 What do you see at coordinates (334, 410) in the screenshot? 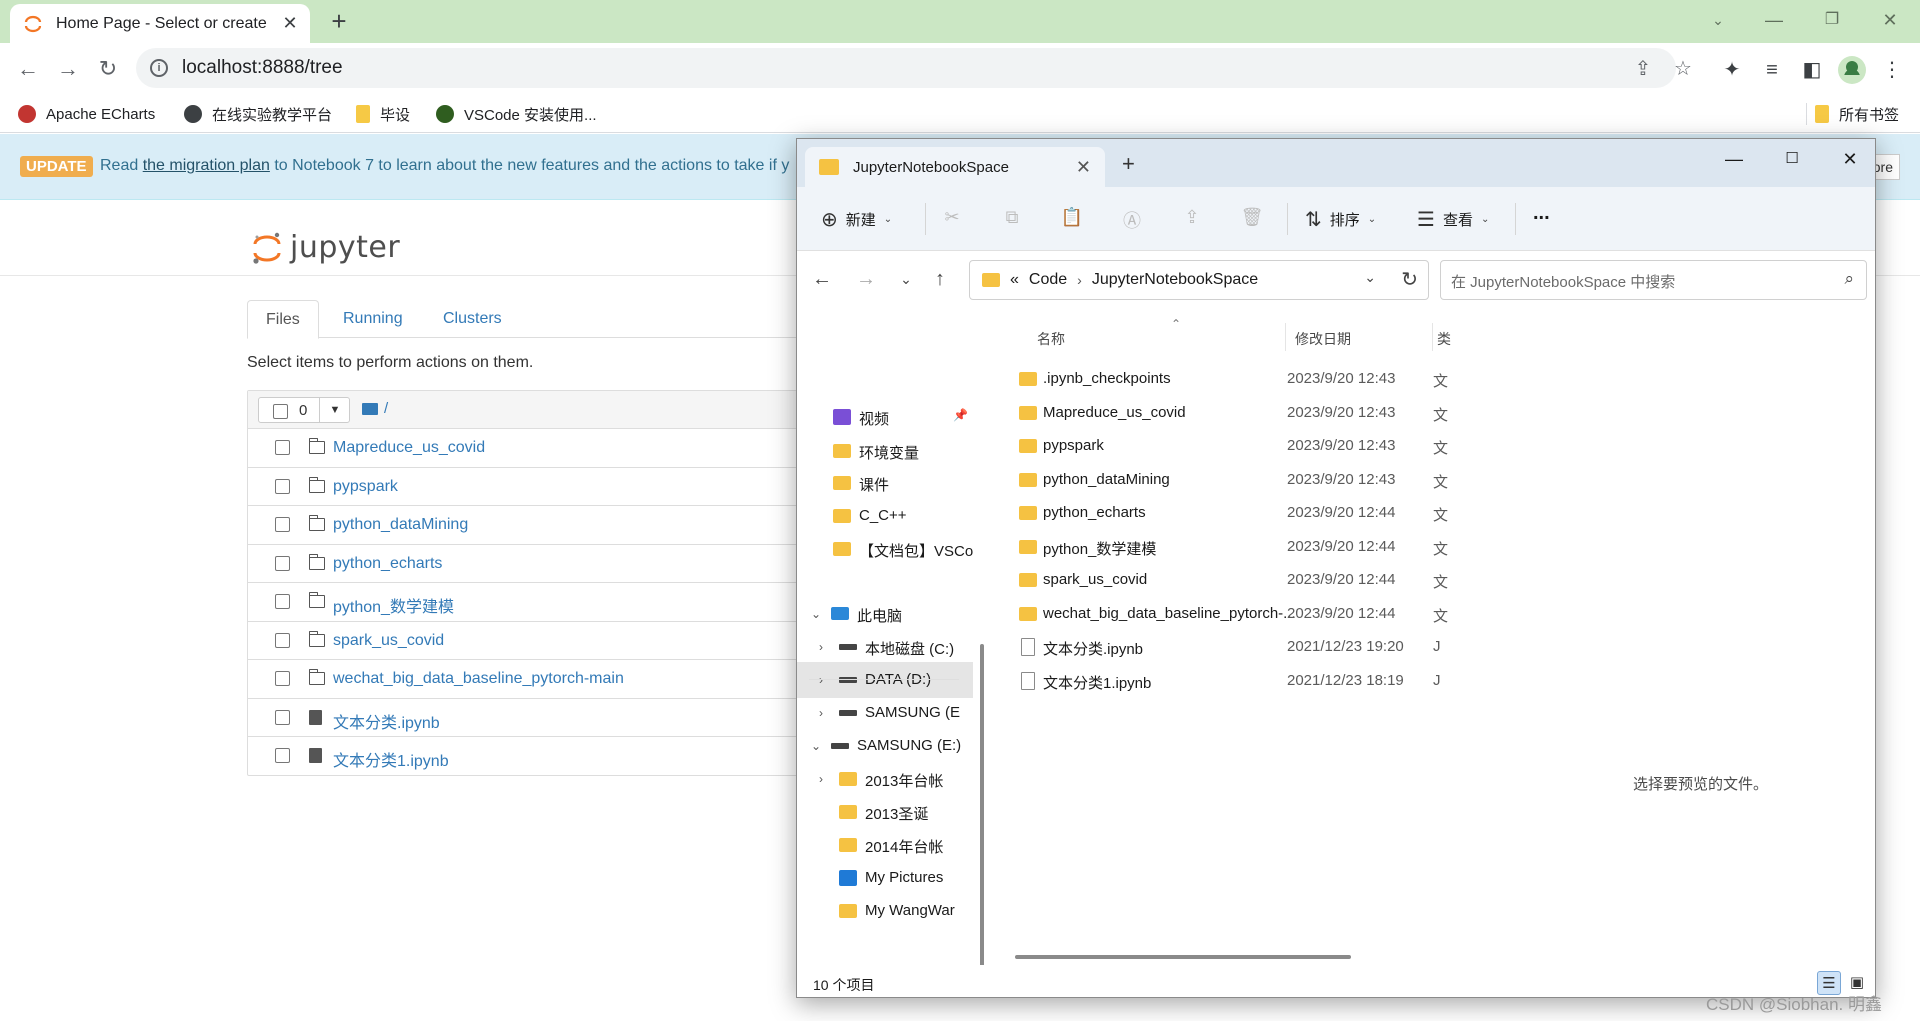
I see `select-dropdown-icon: ▼` at bounding box center [334, 410].